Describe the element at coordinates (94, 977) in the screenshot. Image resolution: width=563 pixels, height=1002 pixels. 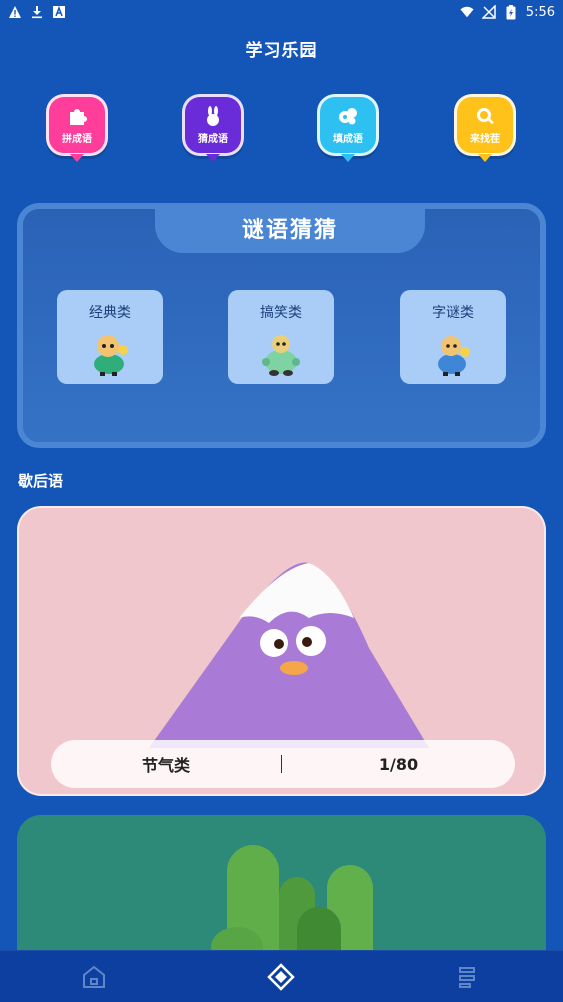
I see `home-icon` at that location.